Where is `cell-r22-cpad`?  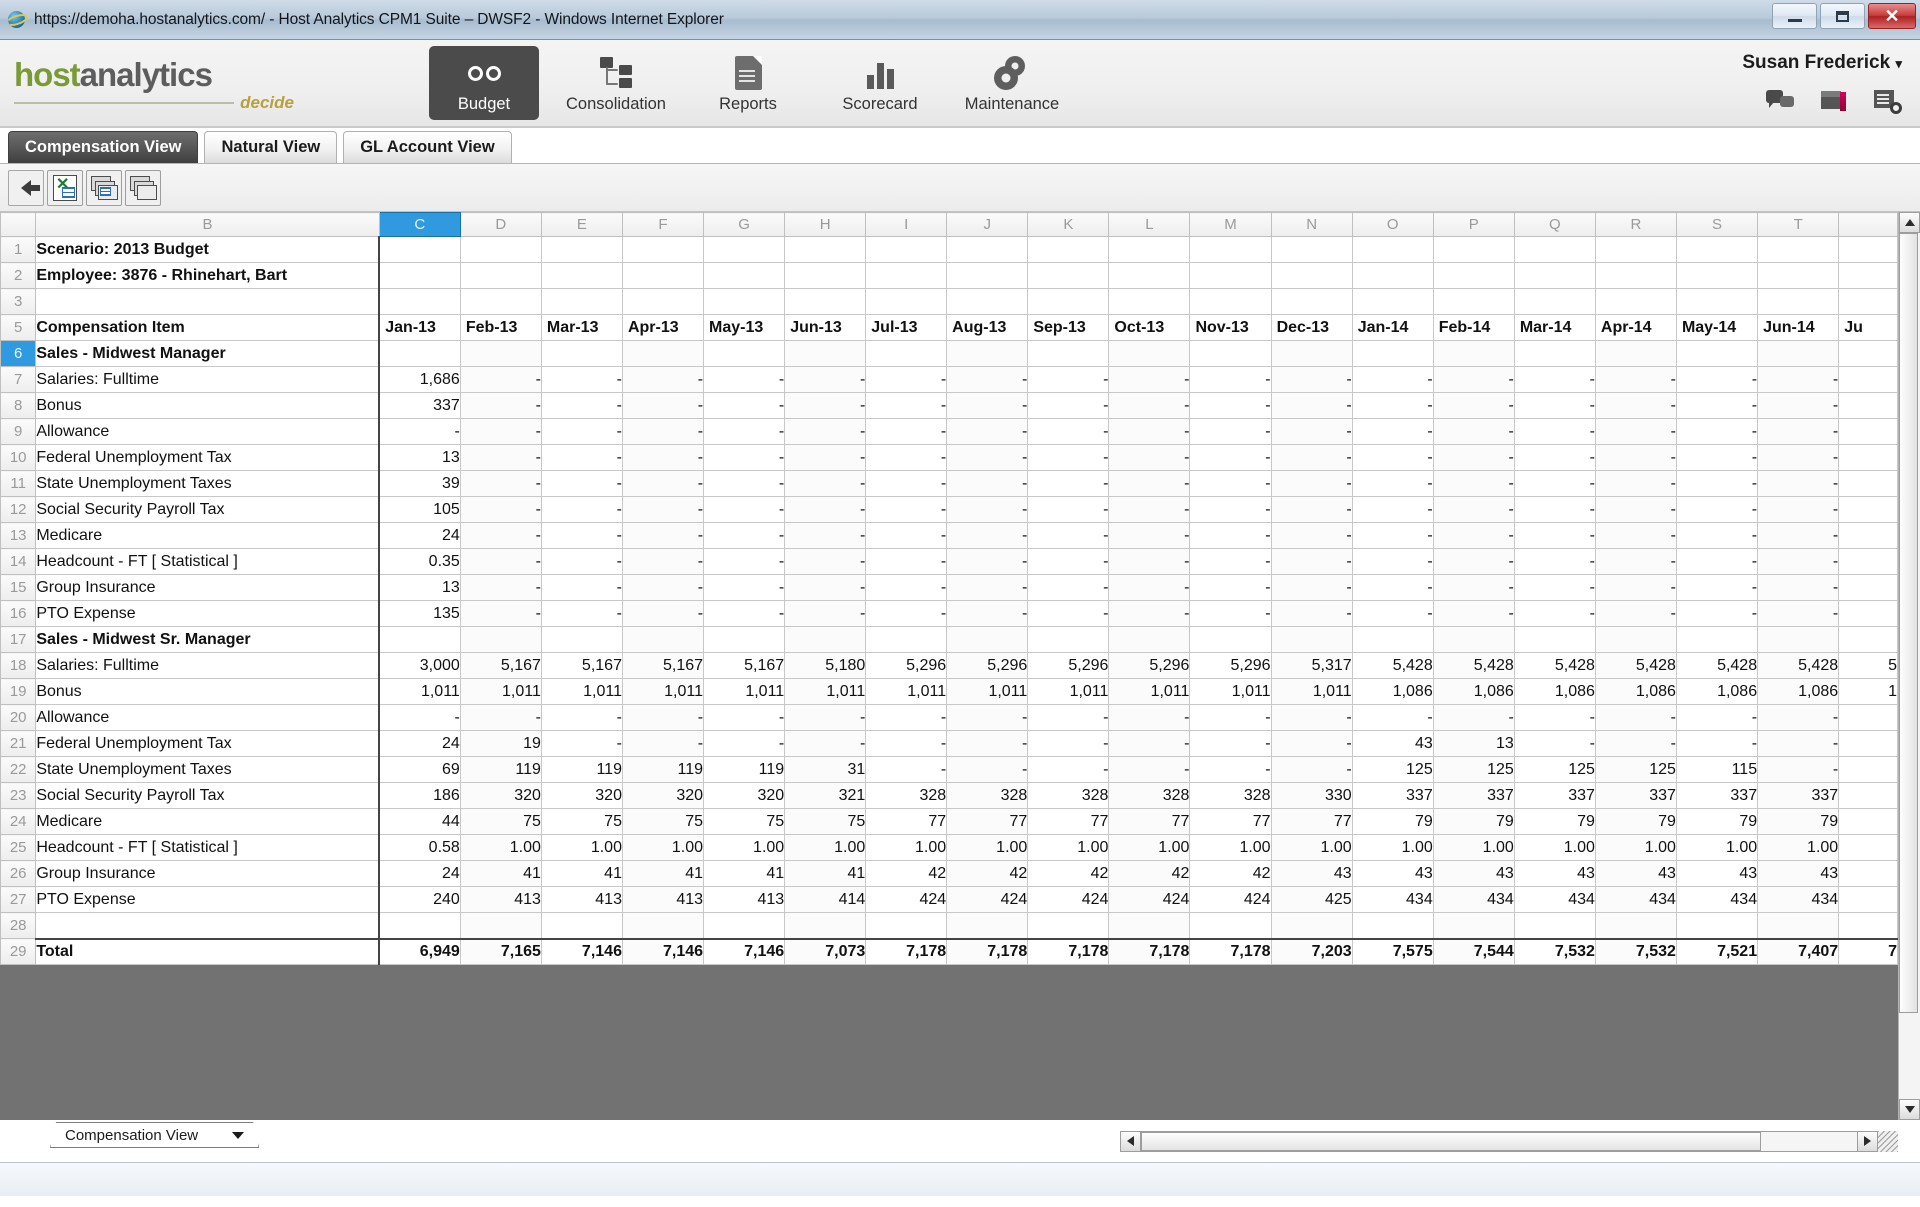
cell-r22-cpad is located at coordinates (1868, 769).